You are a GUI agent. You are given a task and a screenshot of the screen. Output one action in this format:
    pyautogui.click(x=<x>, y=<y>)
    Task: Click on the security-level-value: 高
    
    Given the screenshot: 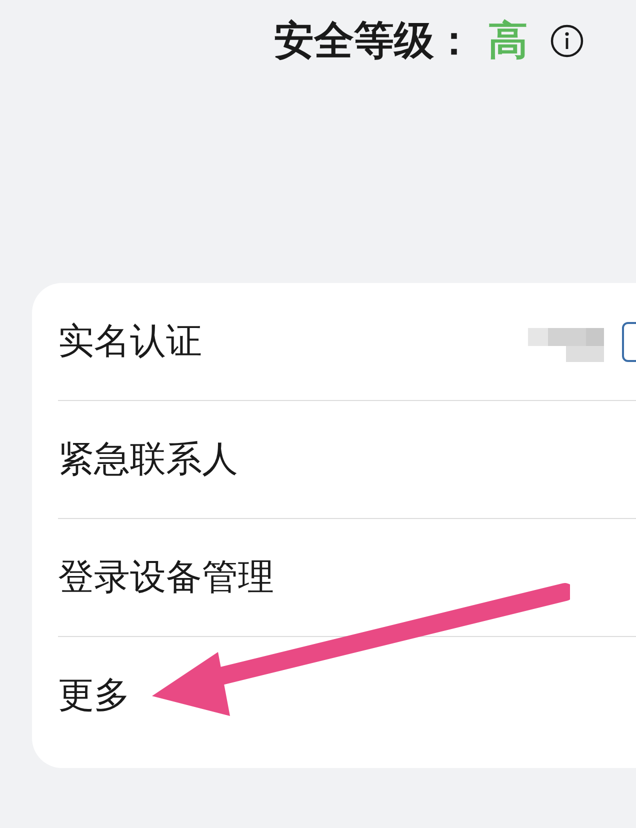 What is the action you would take?
    pyautogui.click(x=508, y=41)
    